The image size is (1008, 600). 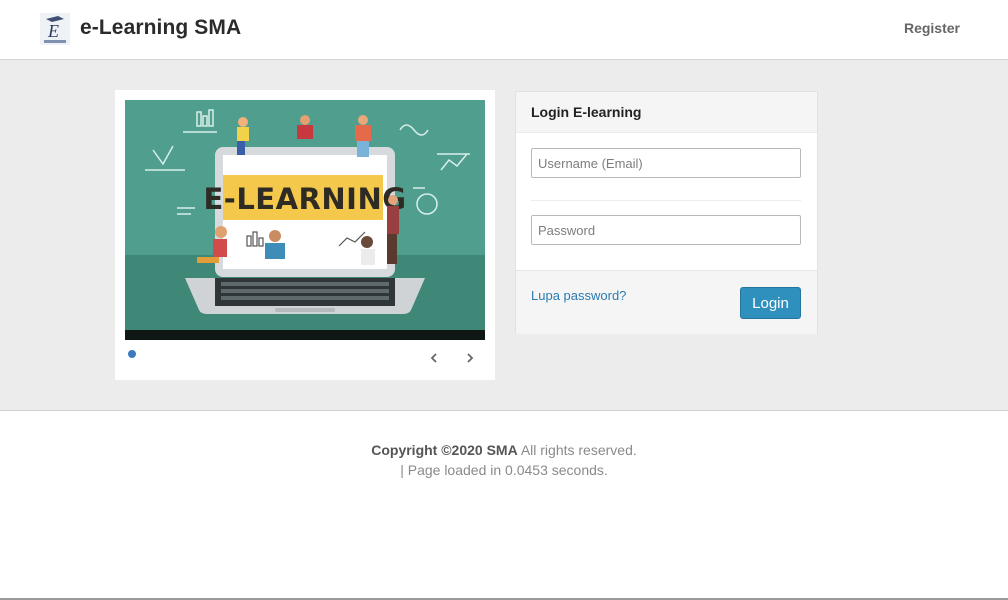 I want to click on divider, so click(x=666, y=200).